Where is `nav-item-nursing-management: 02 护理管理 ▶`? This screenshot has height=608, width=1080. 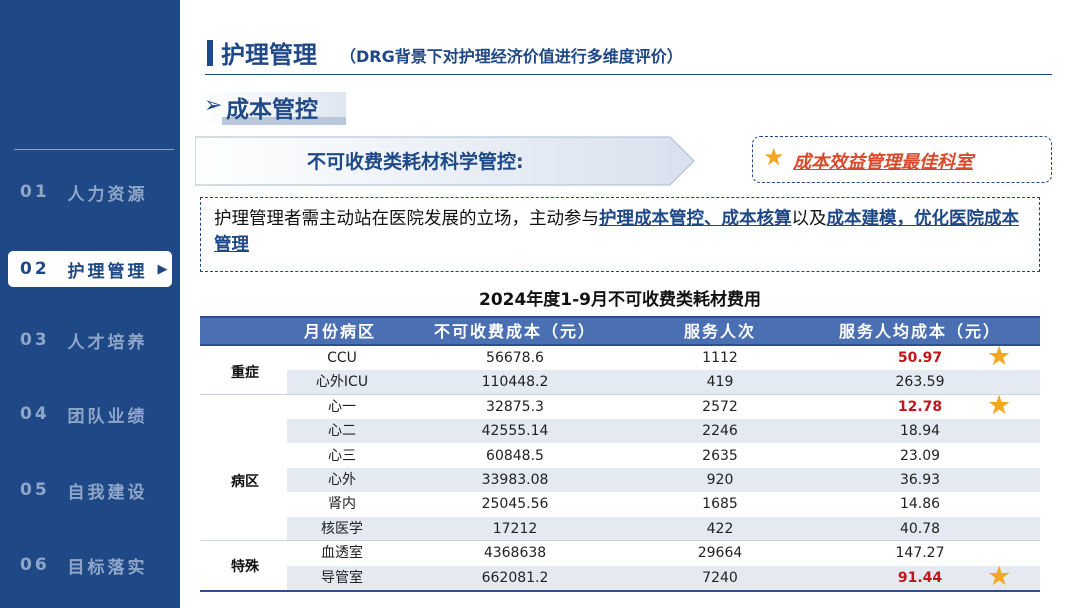 nav-item-nursing-management: 02 护理管理 ▶ is located at coordinates (90, 269).